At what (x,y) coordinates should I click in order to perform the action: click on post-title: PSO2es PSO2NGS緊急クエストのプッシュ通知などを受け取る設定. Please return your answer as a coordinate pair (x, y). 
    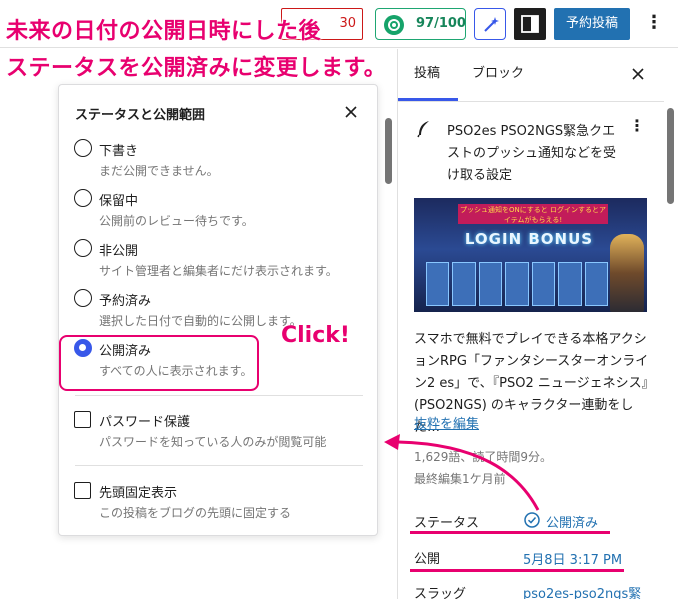
    Looking at the image, I should click on (532, 153).